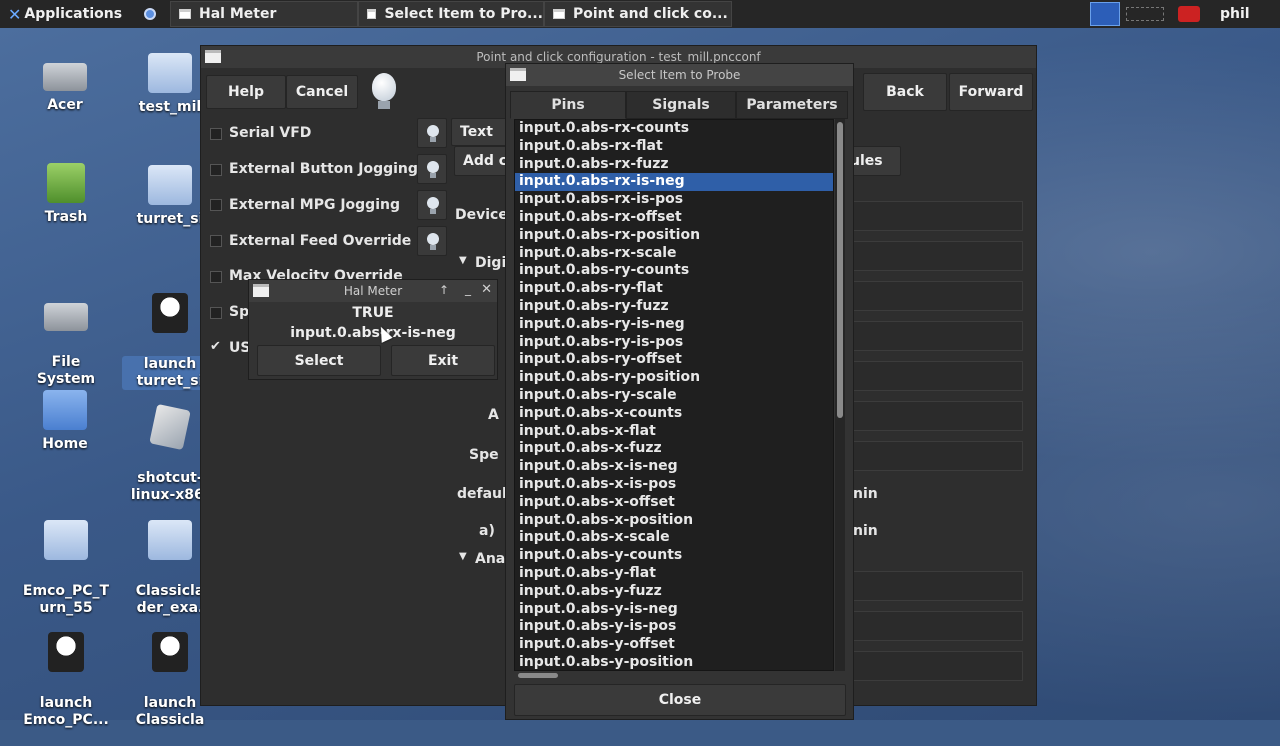  What do you see at coordinates (65, 77) in the screenshot?
I see `drive-icon` at bounding box center [65, 77].